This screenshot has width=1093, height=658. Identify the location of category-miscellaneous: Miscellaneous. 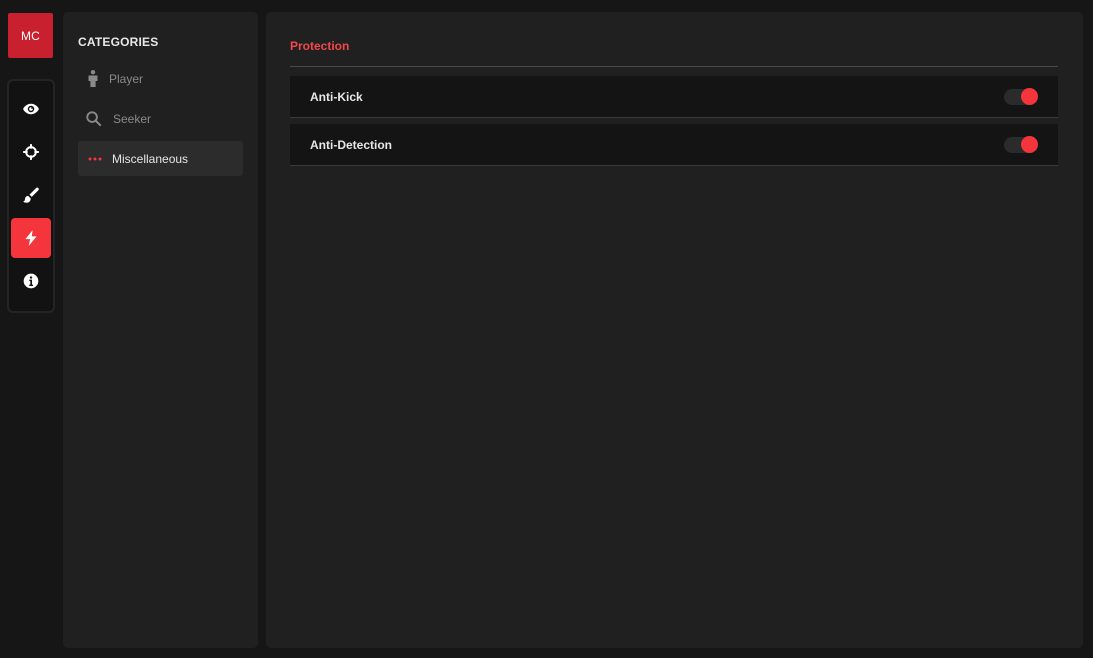
(160, 158).